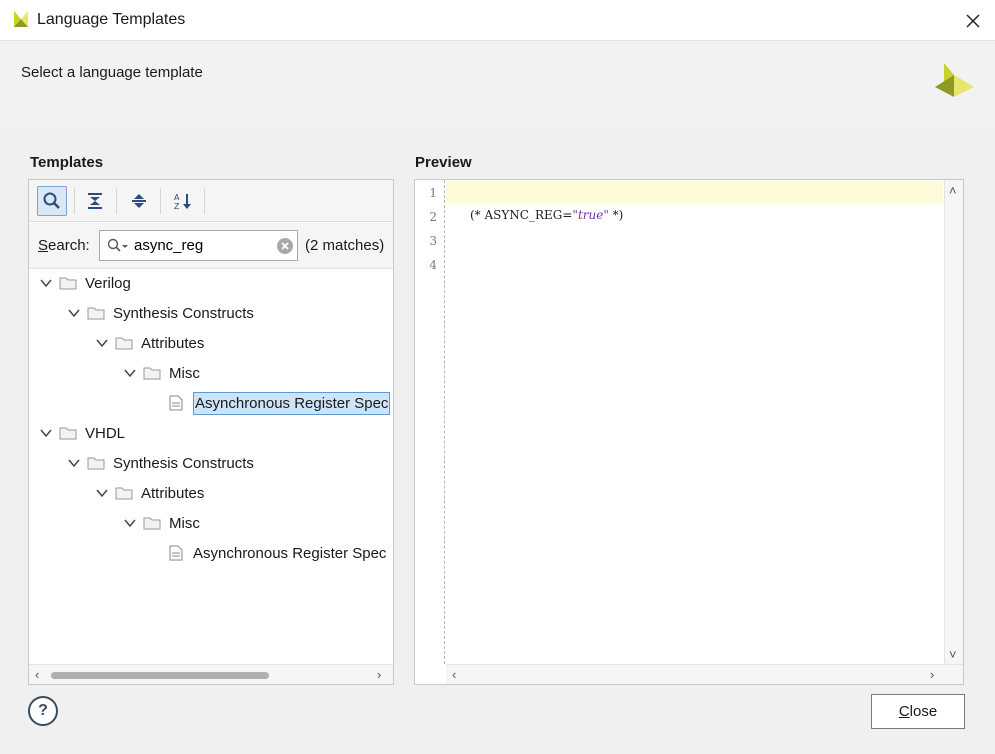 This screenshot has height=754, width=995. I want to click on dialog-subtitle: Select a language template, so click(112, 72).